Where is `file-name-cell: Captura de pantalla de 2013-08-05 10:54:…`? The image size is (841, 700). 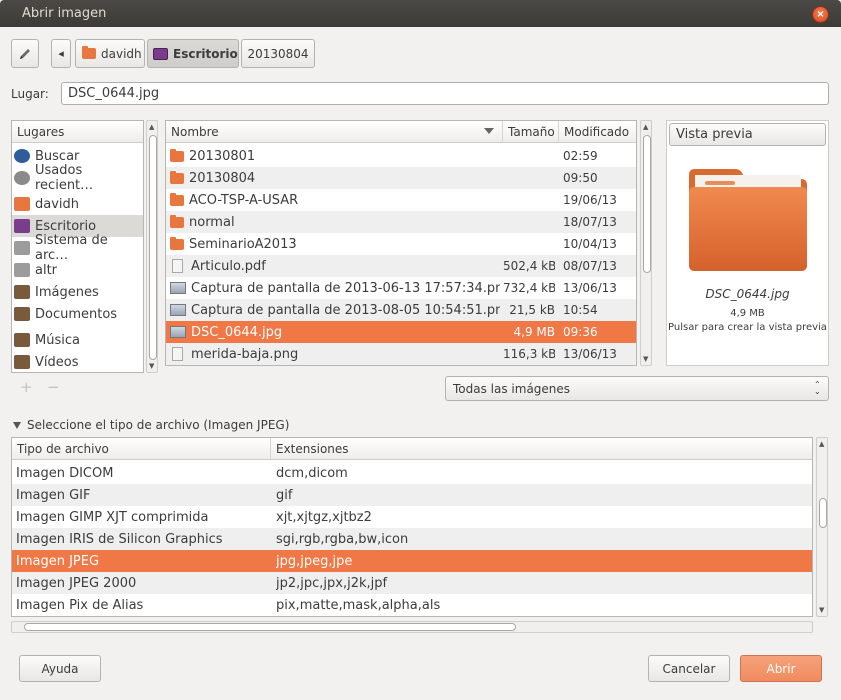
file-name-cell: Captura de pantalla de 2013-08-05 10:54:… is located at coordinates (335, 310).